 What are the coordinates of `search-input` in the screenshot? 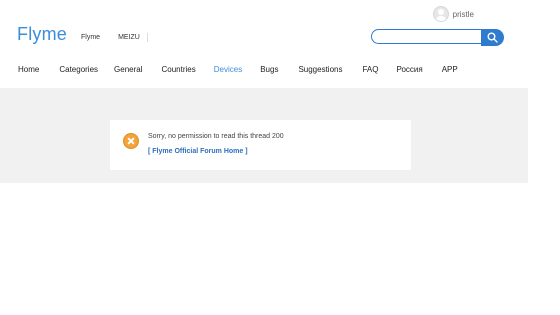 It's located at (426, 36).